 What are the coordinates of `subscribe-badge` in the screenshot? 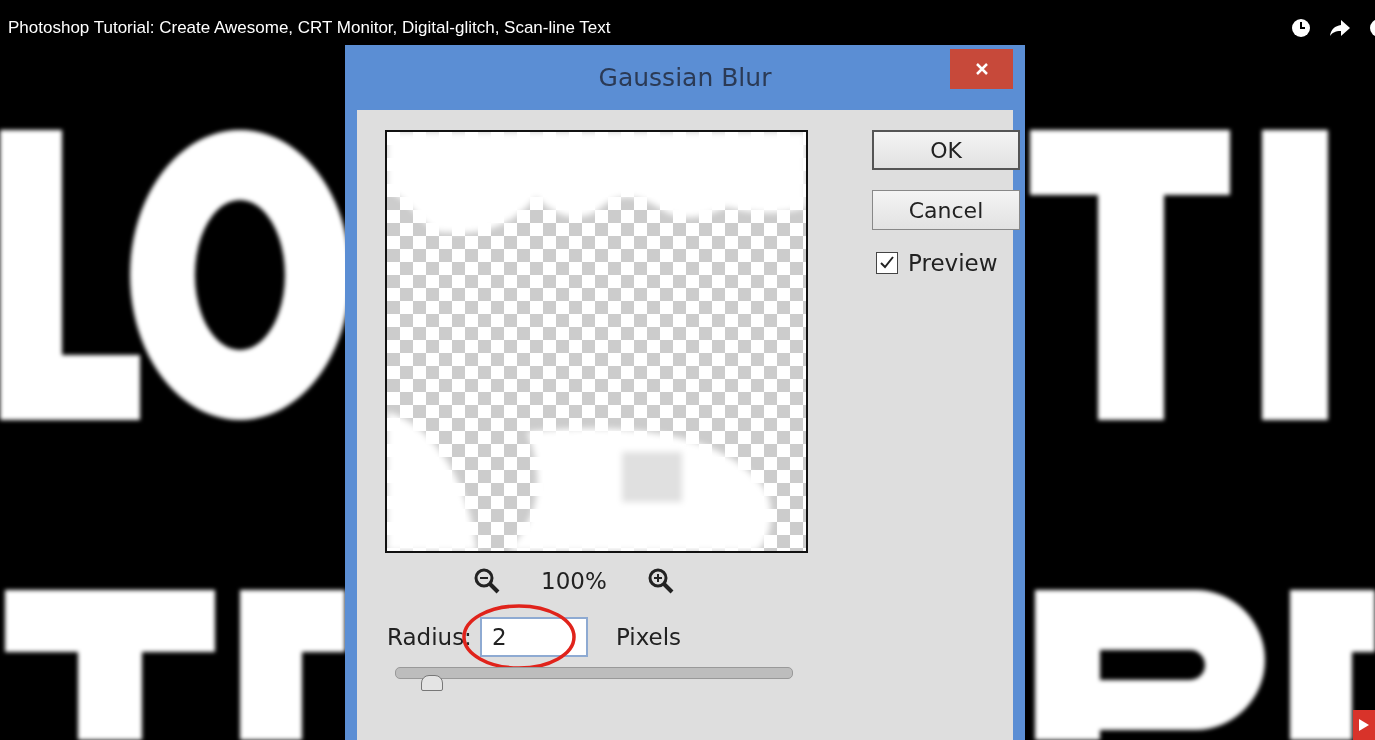 It's located at (1364, 725).